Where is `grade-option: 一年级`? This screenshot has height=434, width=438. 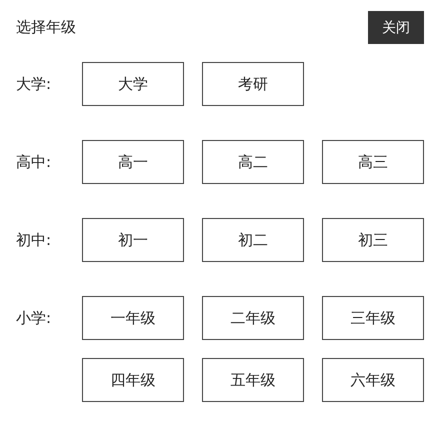 grade-option: 一年级 is located at coordinates (133, 318).